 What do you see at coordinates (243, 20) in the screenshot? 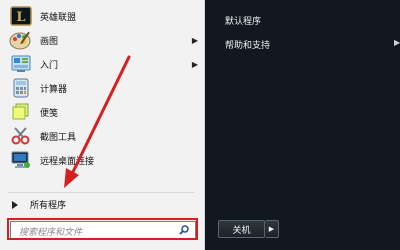
I see `right-link-default-programs: 默认程序` at bounding box center [243, 20].